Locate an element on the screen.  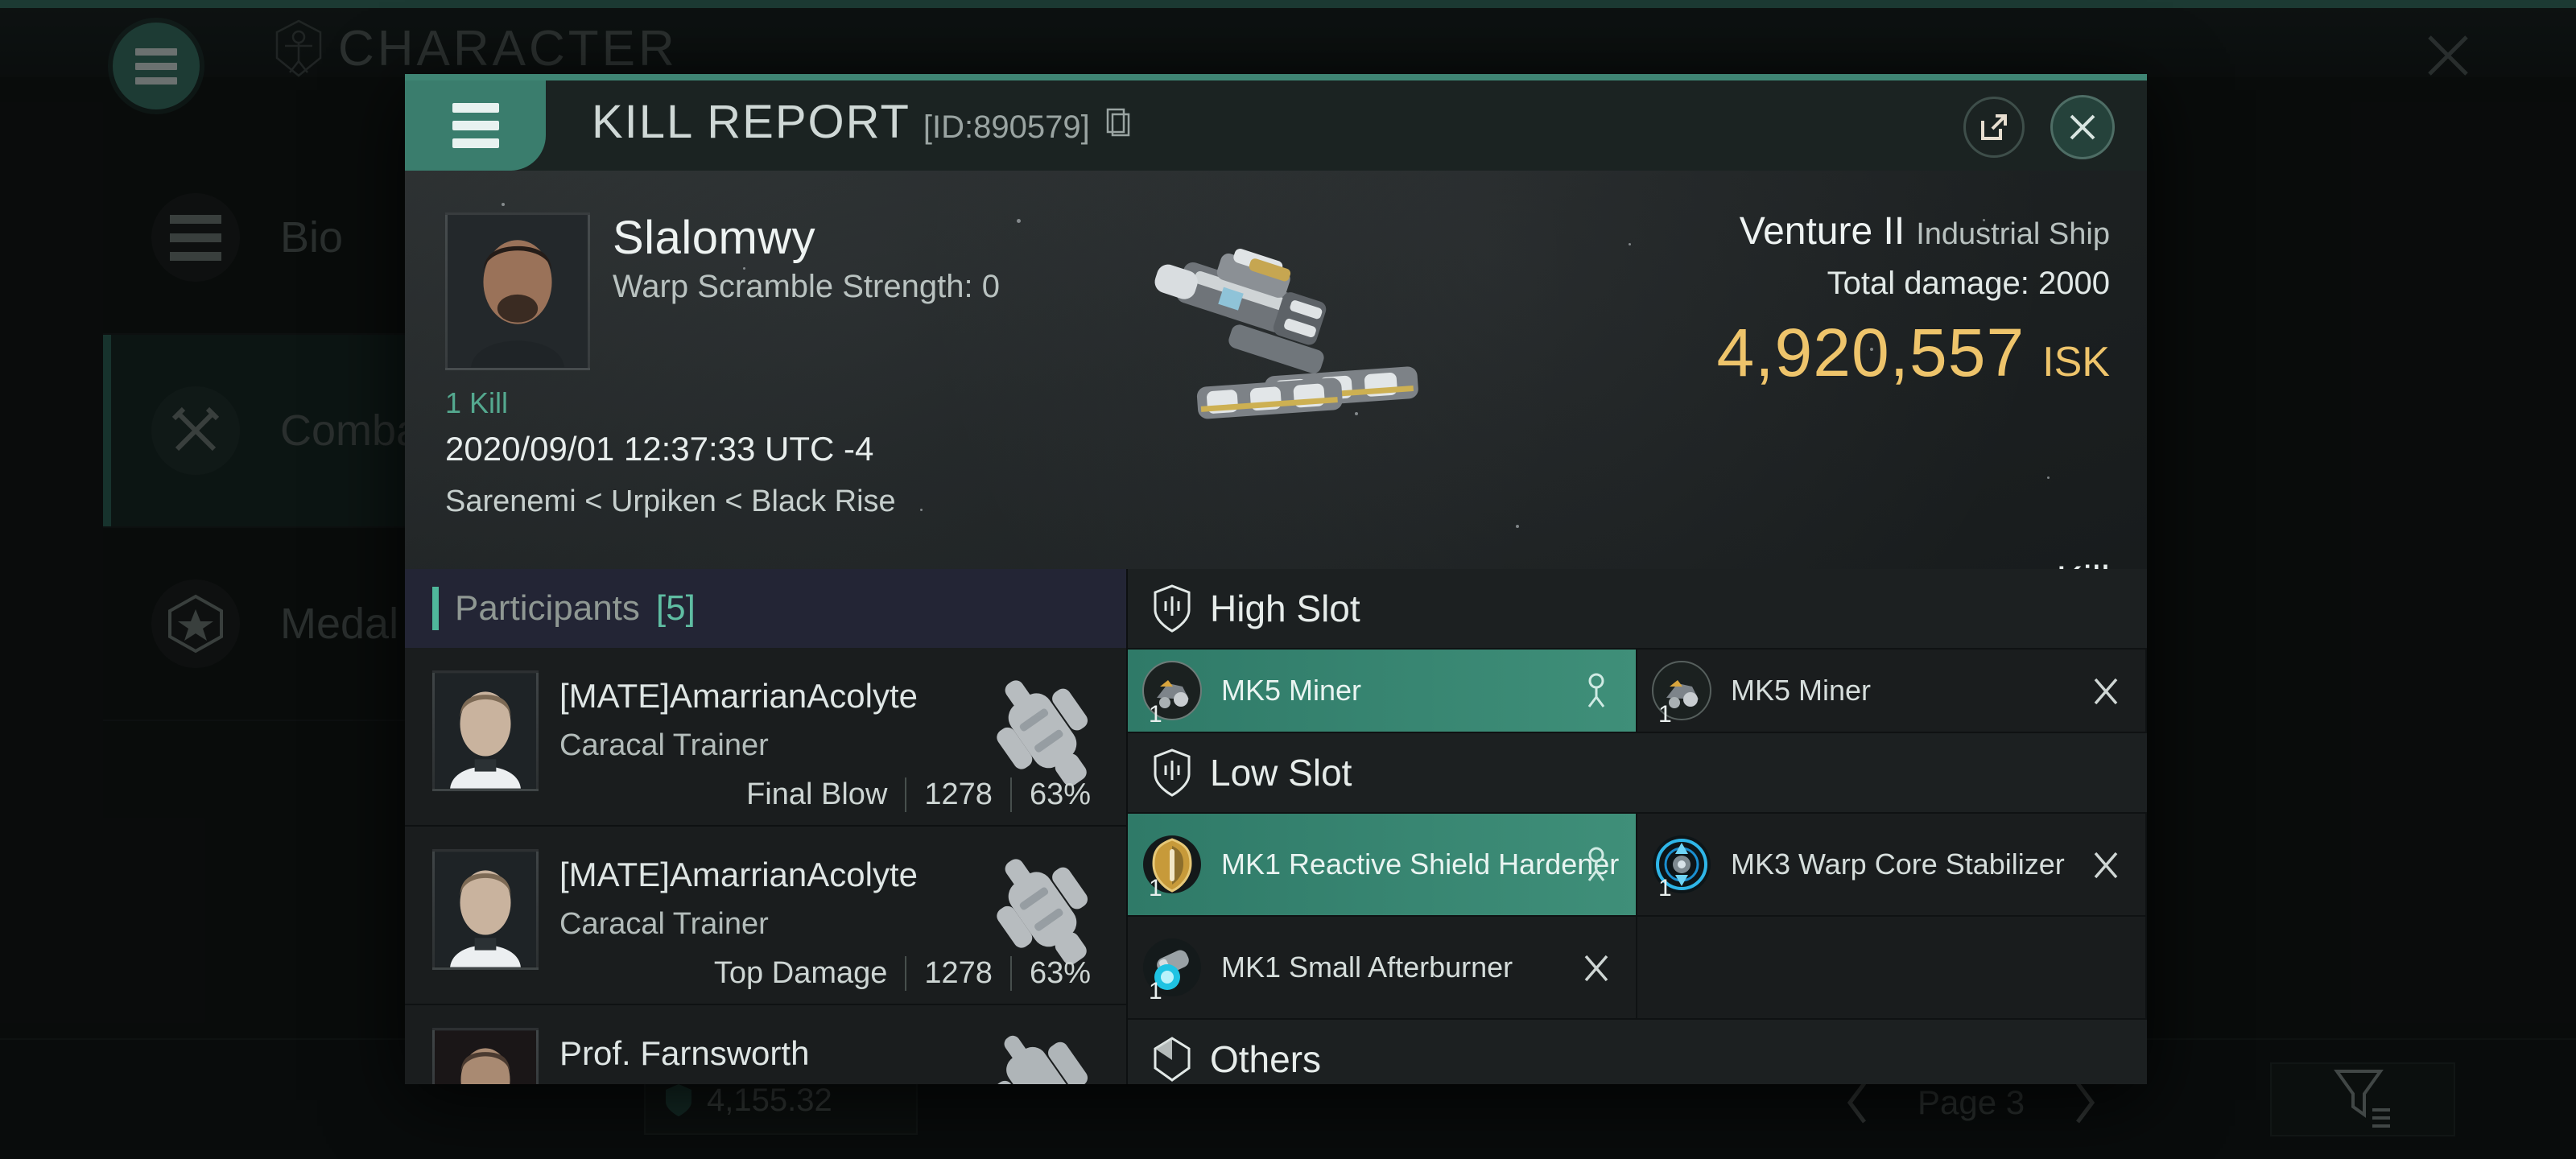
victim-portrait is located at coordinates (517, 291).